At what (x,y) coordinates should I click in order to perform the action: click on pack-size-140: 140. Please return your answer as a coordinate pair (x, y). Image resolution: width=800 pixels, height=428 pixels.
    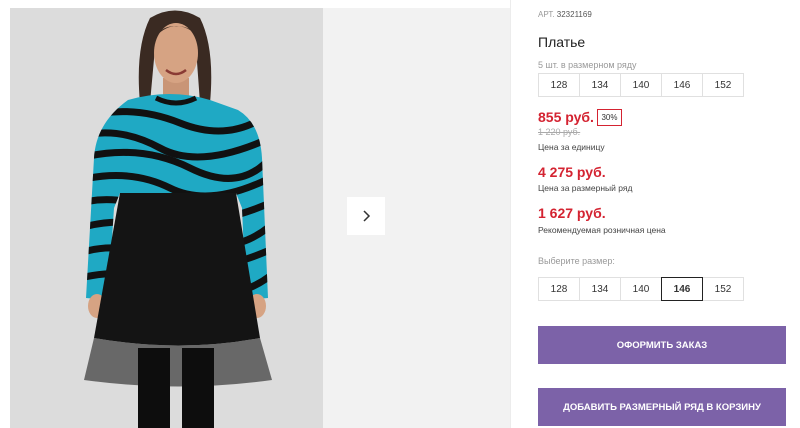
    Looking at the image, I should click on (641, 85).